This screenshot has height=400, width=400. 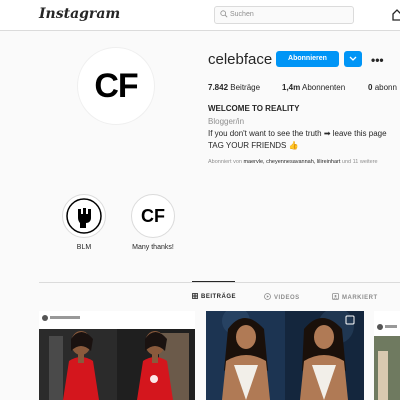 I want to click on followers-count: 1,4m Abonnenten, so click(x=313, y=87).